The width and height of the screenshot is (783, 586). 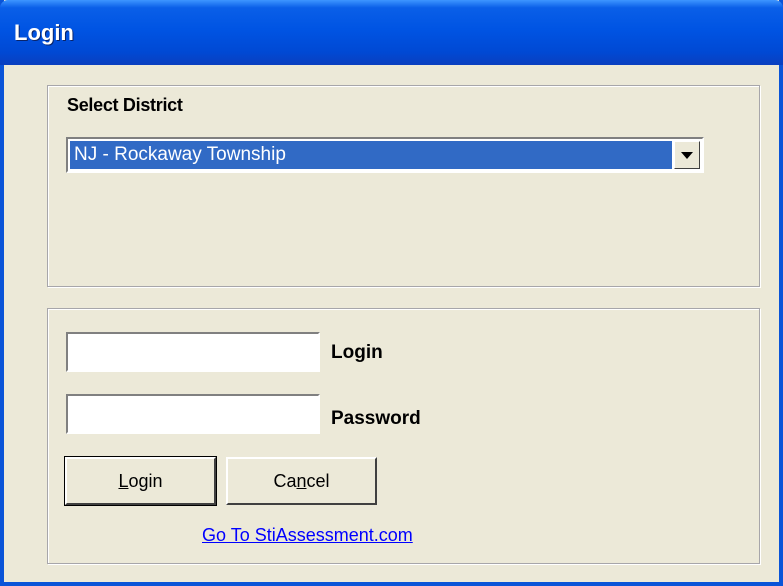 I want to click on district-dropdown: NJ - Rockaway Township, so click(x=385, y=155).